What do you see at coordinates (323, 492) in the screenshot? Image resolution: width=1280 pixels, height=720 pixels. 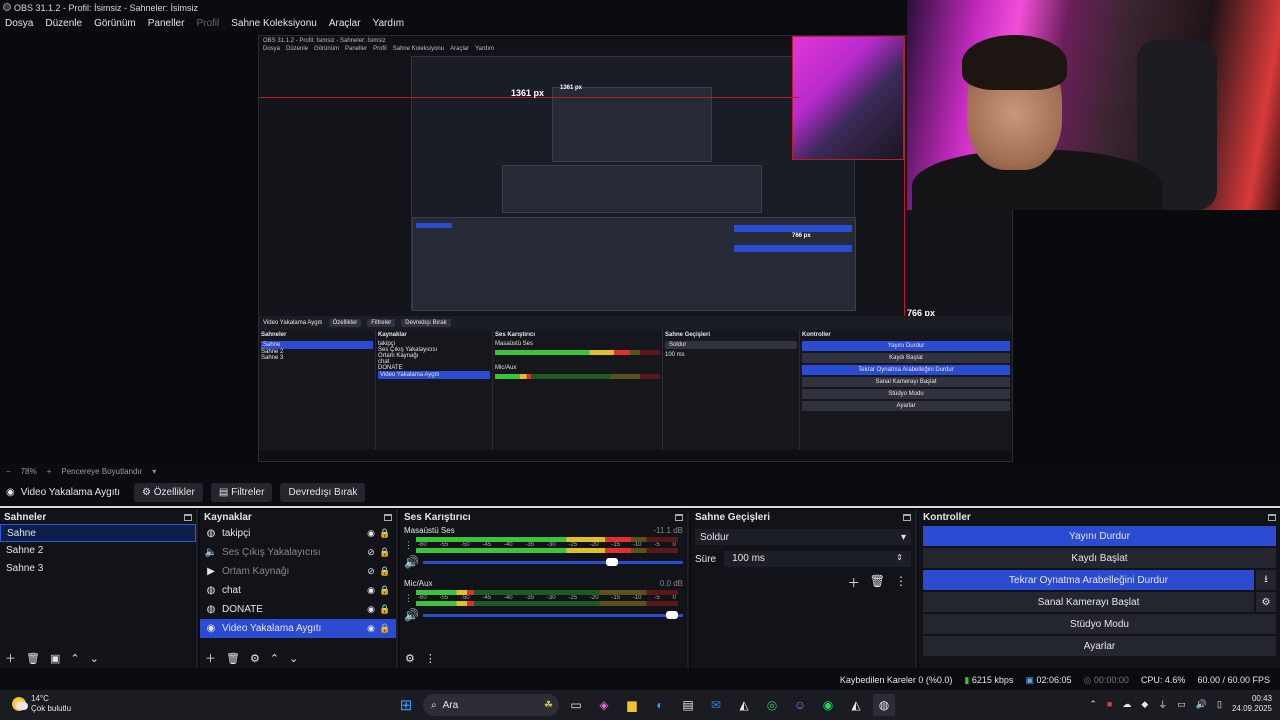 I see `deactivate-button: Devredışı Bırak` at bounding box center [323, 492].